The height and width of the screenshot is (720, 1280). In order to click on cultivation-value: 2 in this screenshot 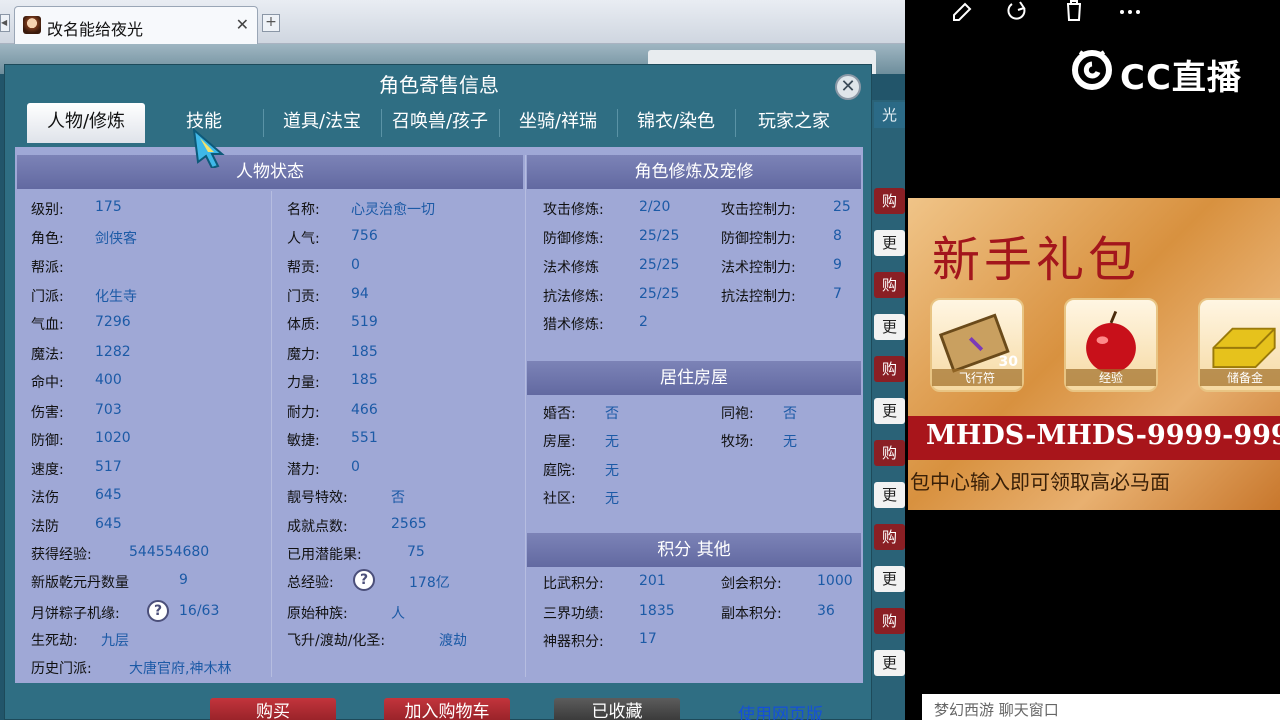, I will do `click(643, 322)`.